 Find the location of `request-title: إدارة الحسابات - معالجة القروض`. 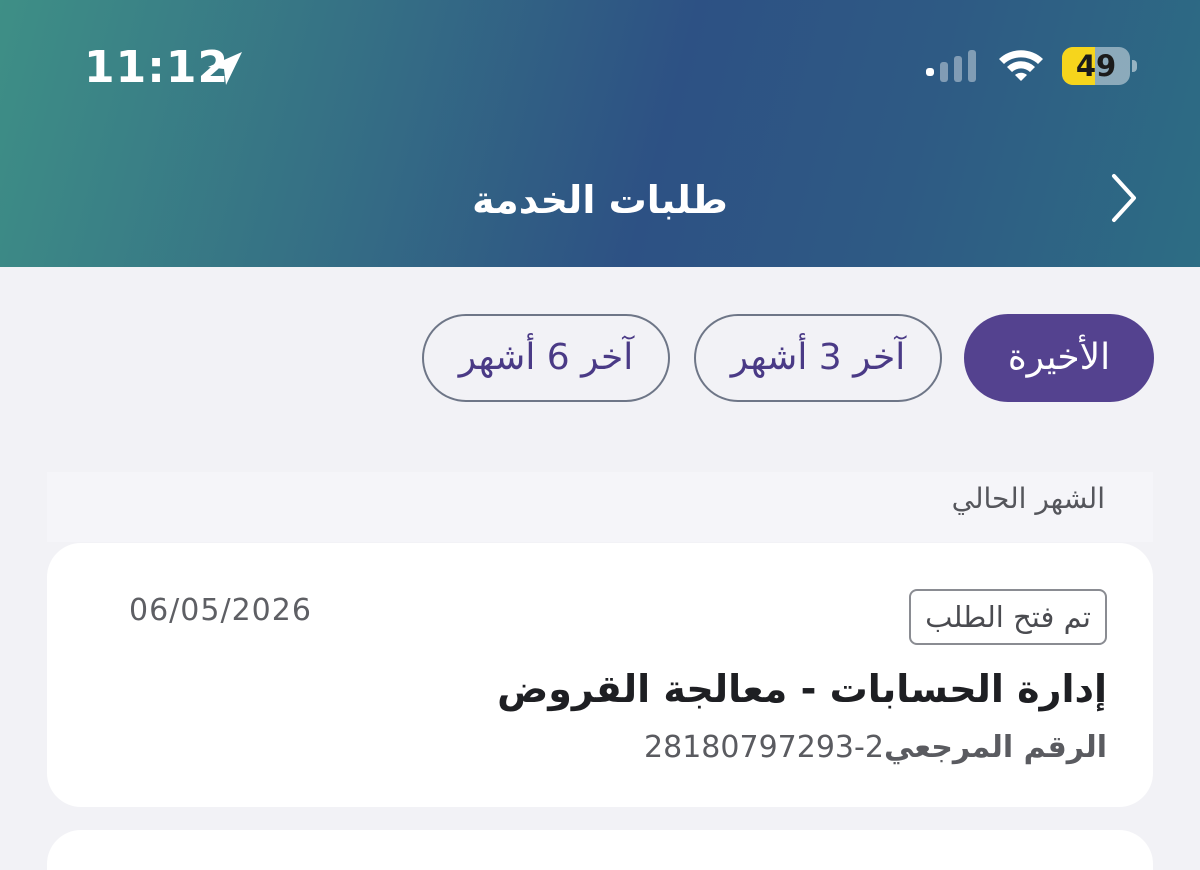

request-title: إدارة الحسابات - معالجة القروض is located at coordinates (802, 689).